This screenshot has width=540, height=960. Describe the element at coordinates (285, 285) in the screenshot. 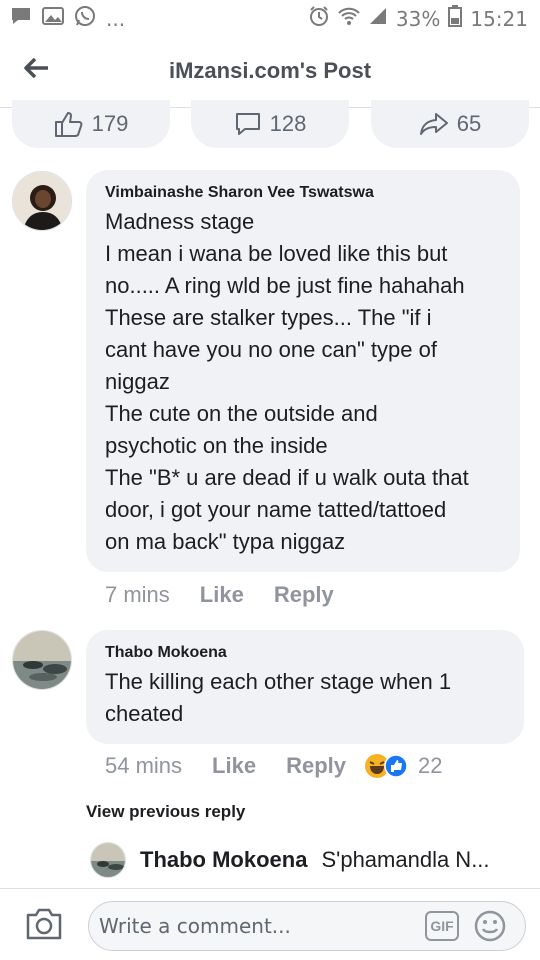

I see `comment-line: no..... A ring wld be just fine hahahah` at that location.